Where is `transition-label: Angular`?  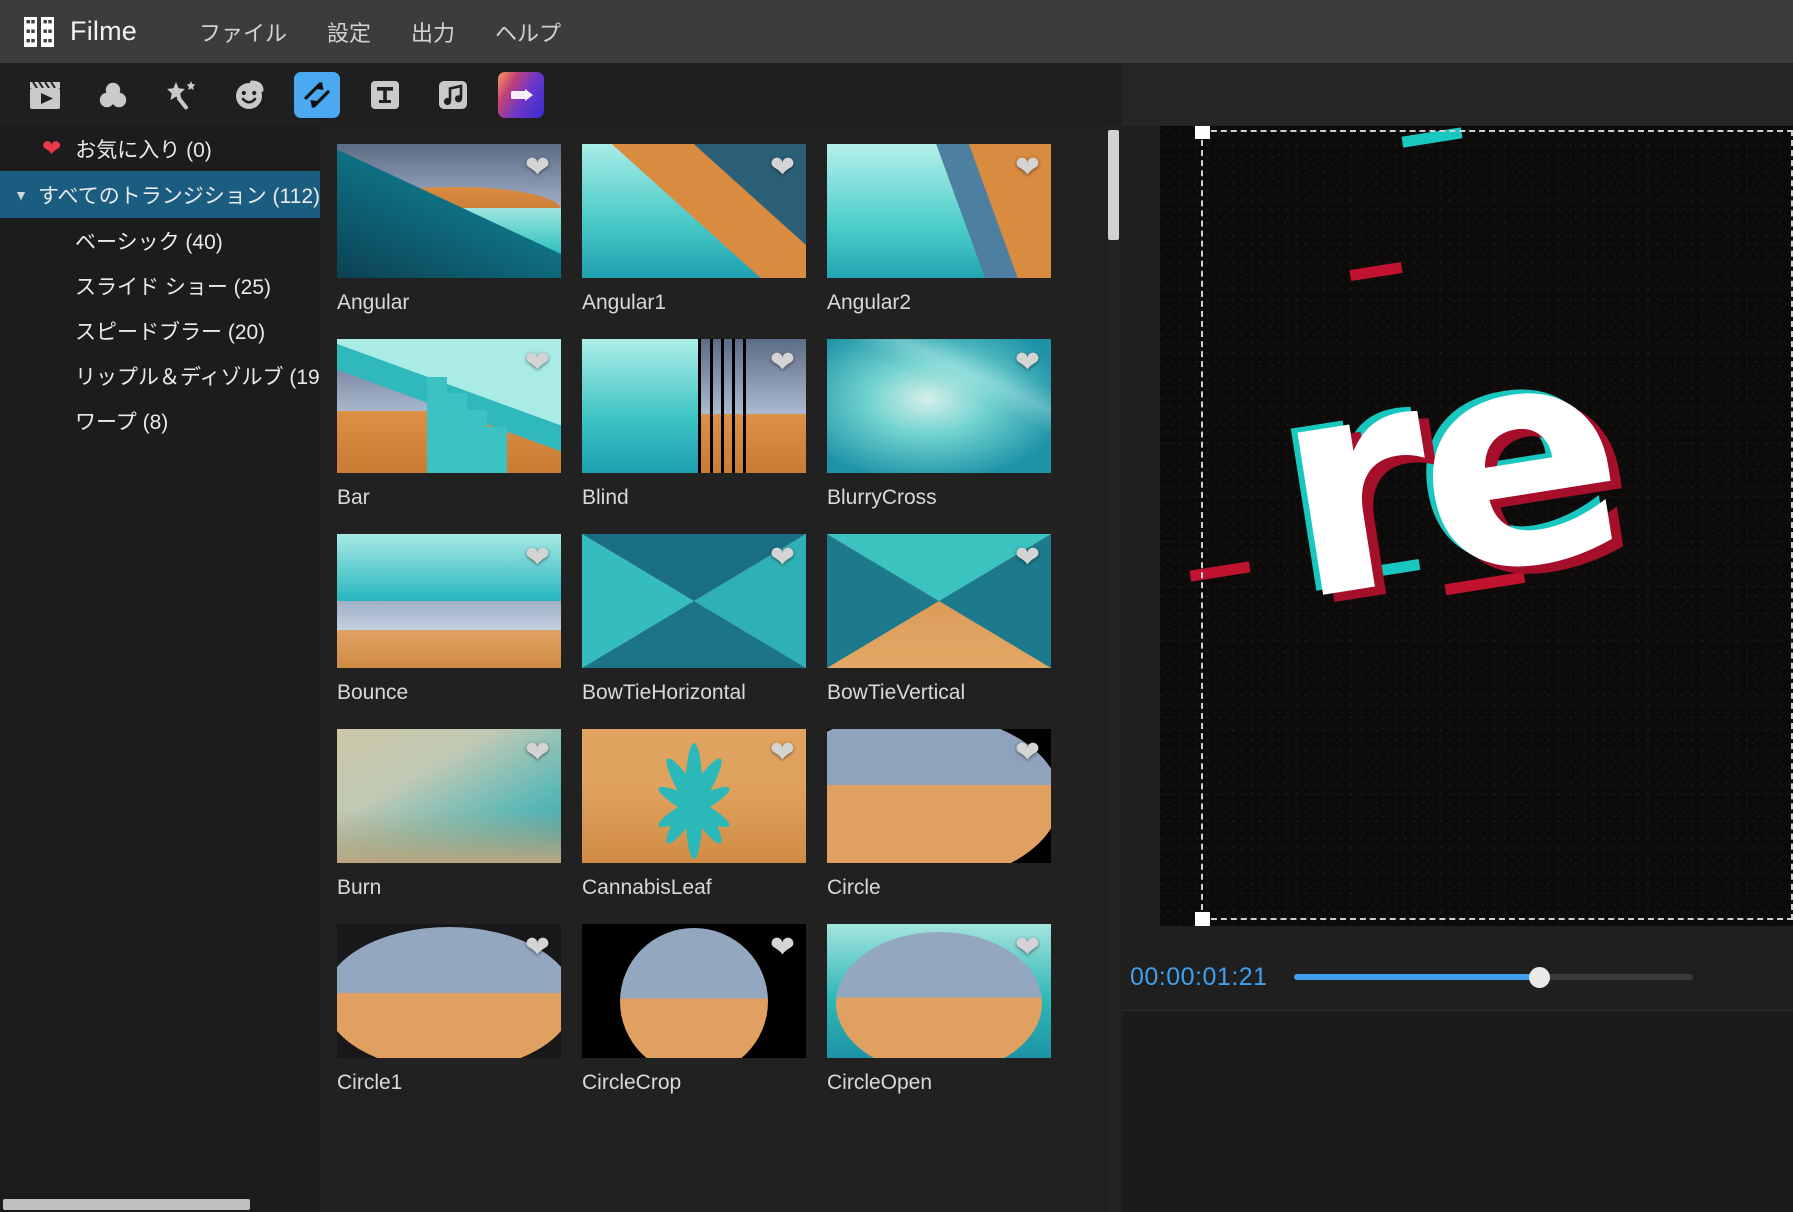 transition-label: Angular is located at coordinates (373, 302).